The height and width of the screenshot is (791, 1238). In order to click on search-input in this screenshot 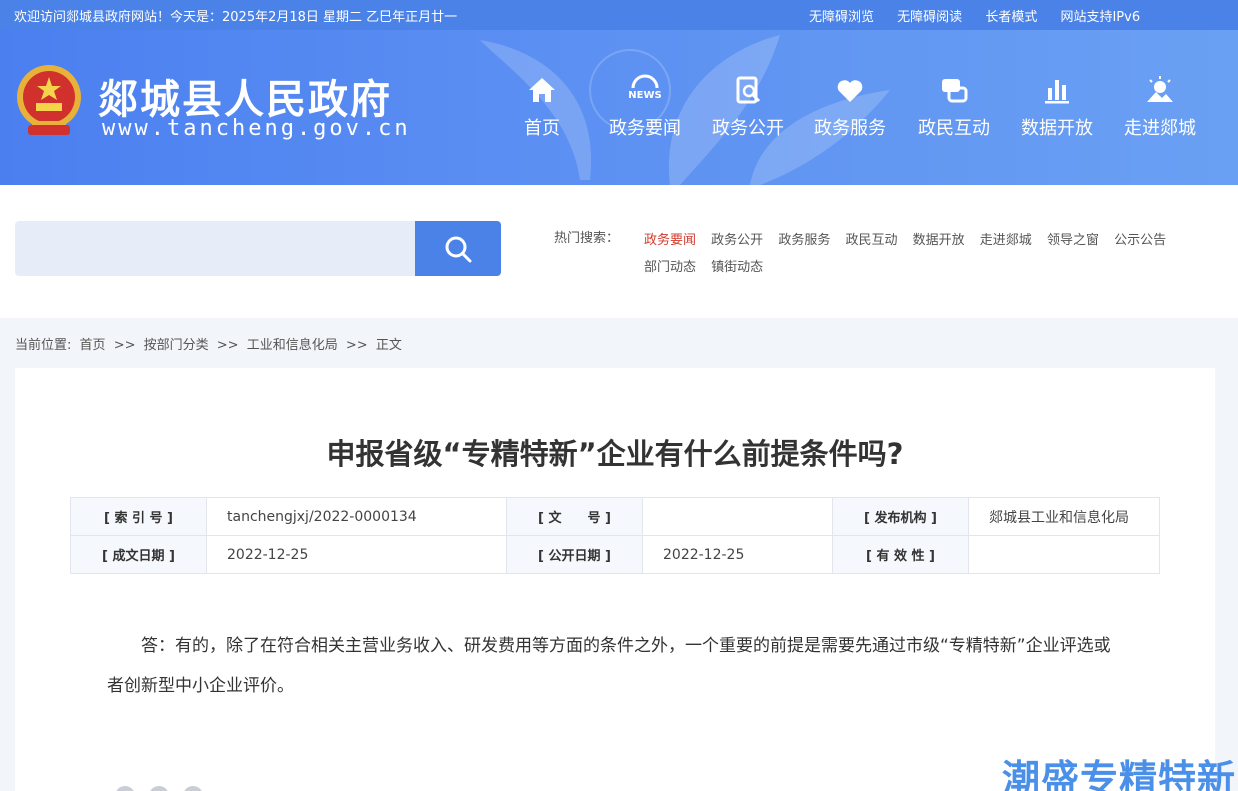, I will do `click(215, 248)`.